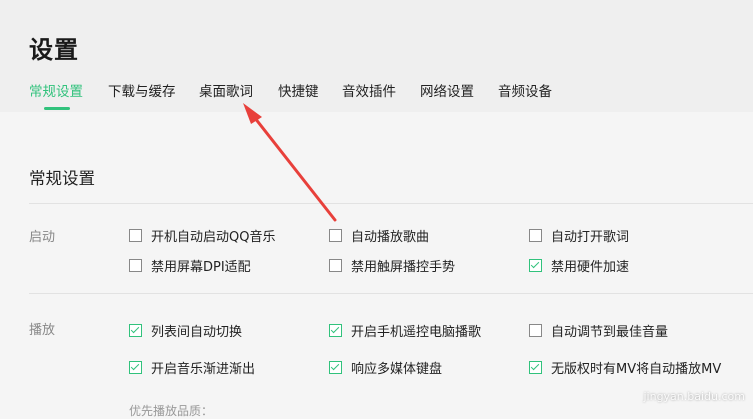 The image size is (753, 419). I want to click on option-auto-open-lyrics: 自动打开歌词, so click(579, 235).